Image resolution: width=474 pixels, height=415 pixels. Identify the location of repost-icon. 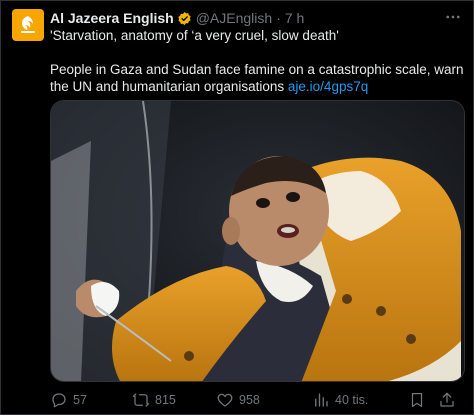
(141, 400).